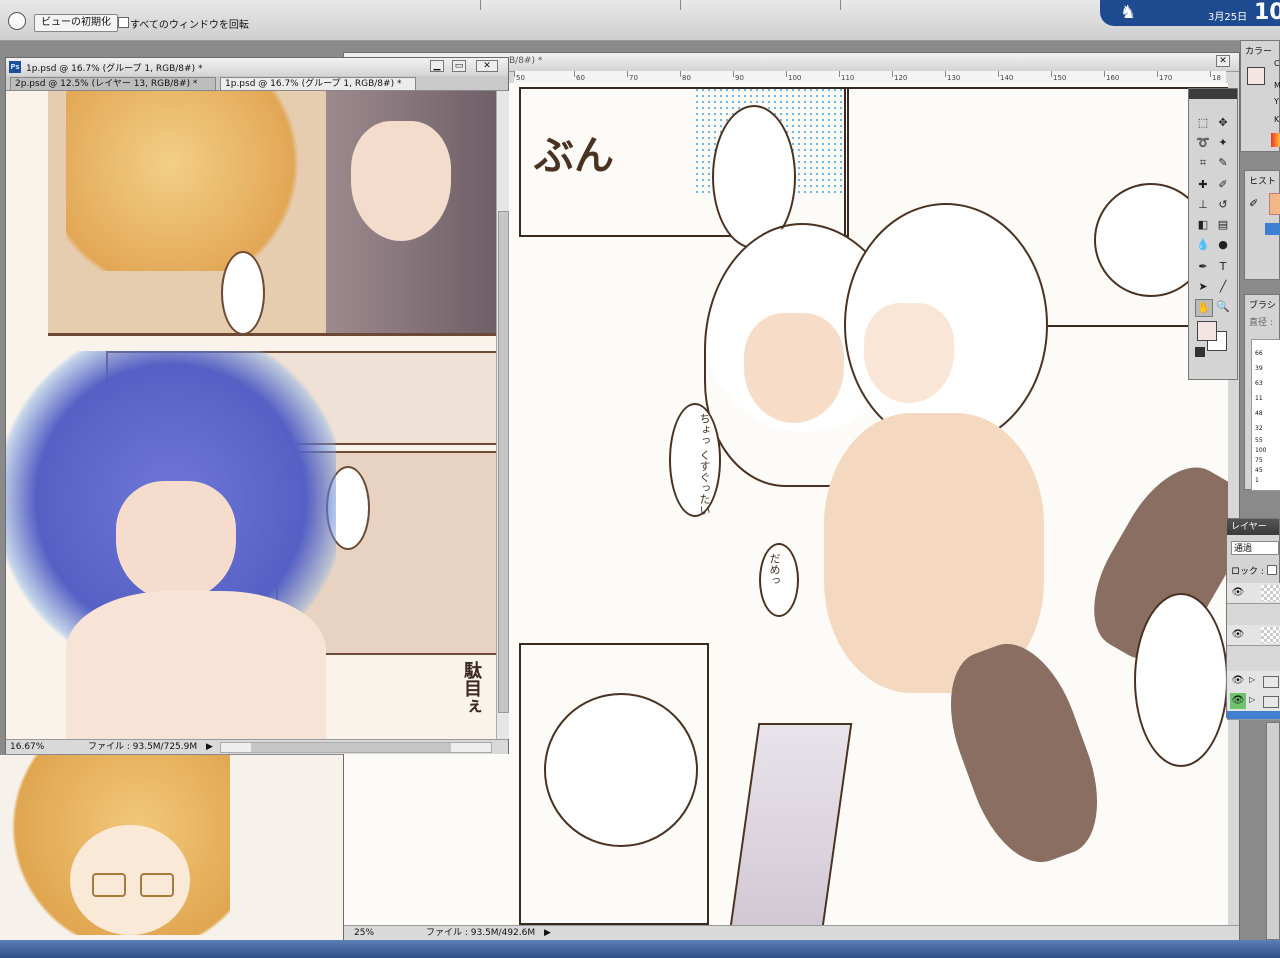 The height and width of the screenshot is (958, 1280). What do you see at coordinates (1259, 428) in the screenshot?
I see `brush-size: 32` at bounding box center [1259, 428].